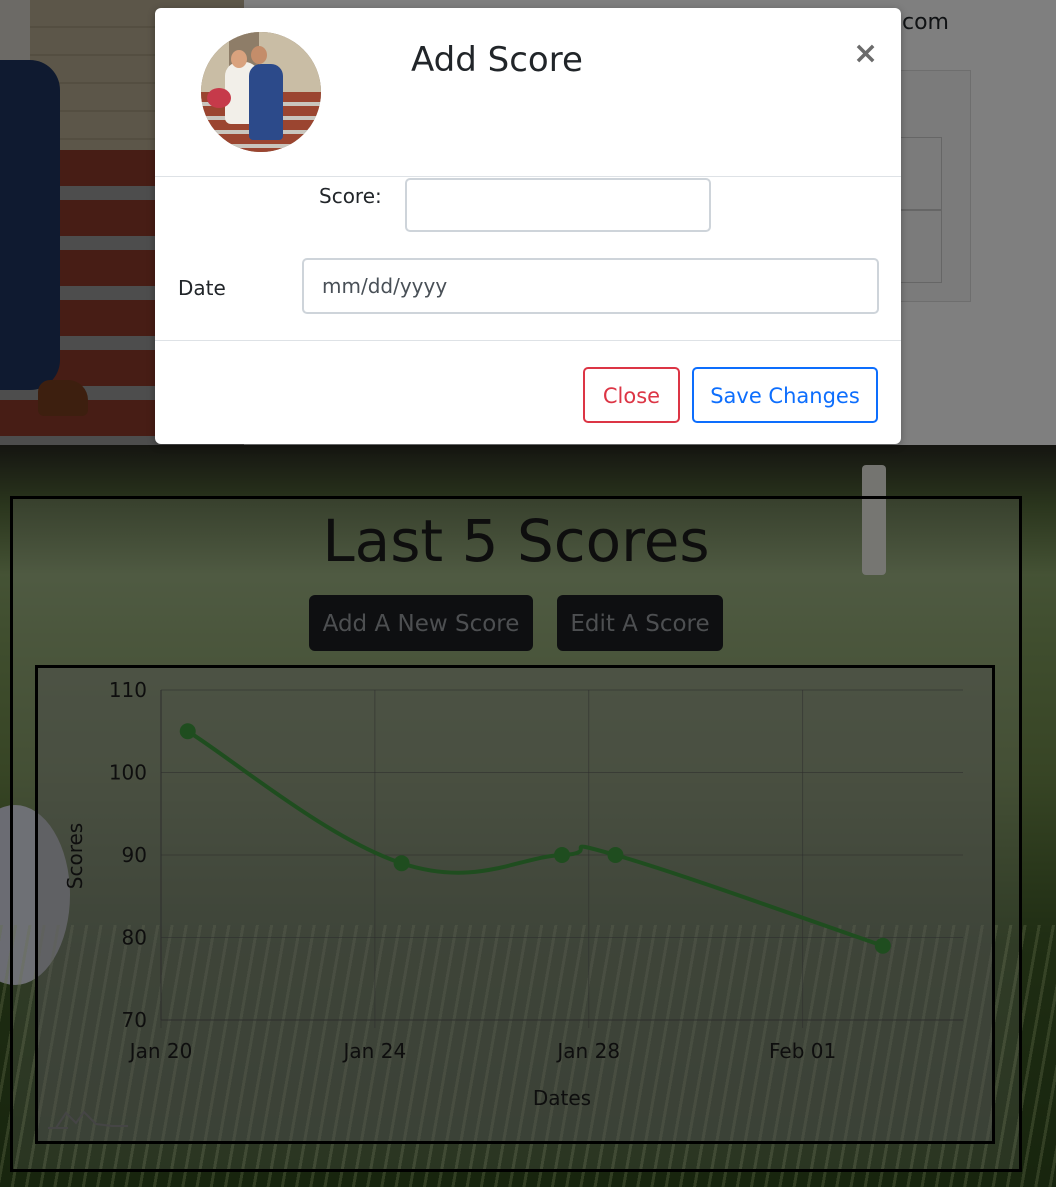 The image size is (1056, 1187). I want to click on date-input, so click(590, 286).